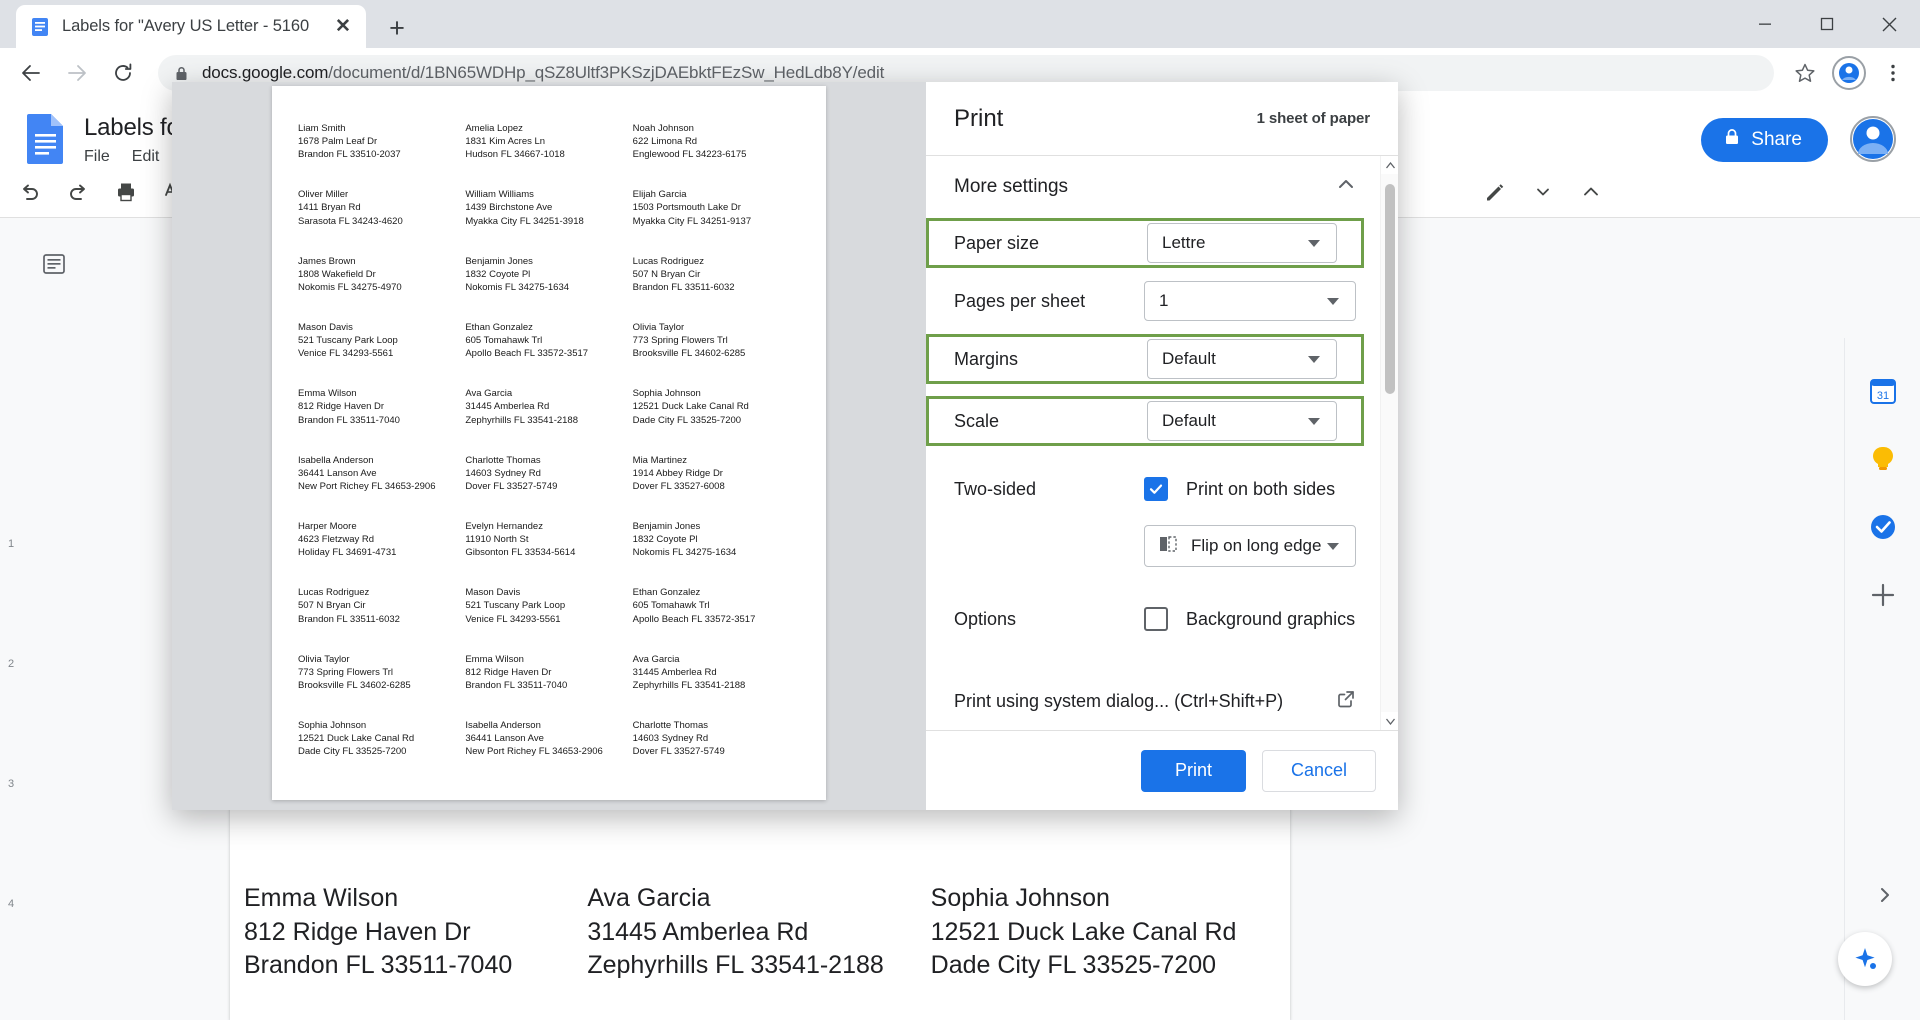  Describe the element at coordinates (686, 208) in the screenshot. I see `preview-label-street: 1503 Portsmouth Lake Dr` at that location.